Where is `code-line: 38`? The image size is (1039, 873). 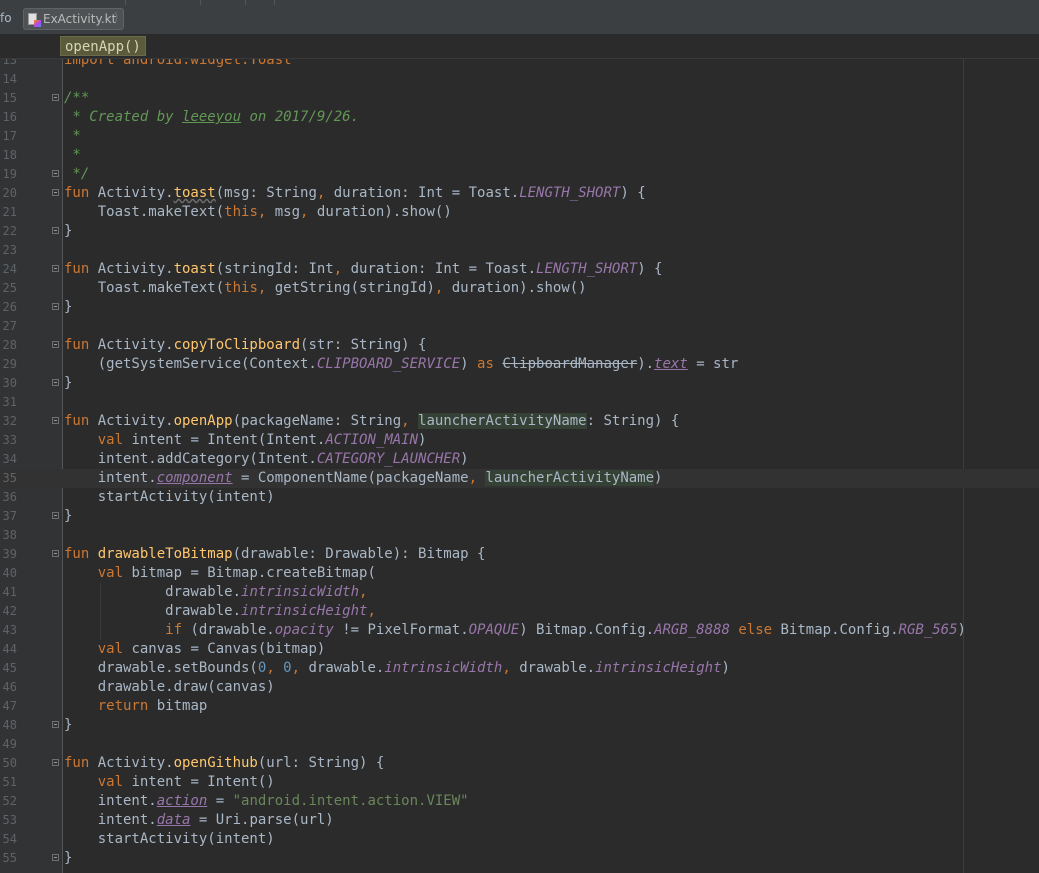
code-line: 38 is located at coordinates (519, 535).